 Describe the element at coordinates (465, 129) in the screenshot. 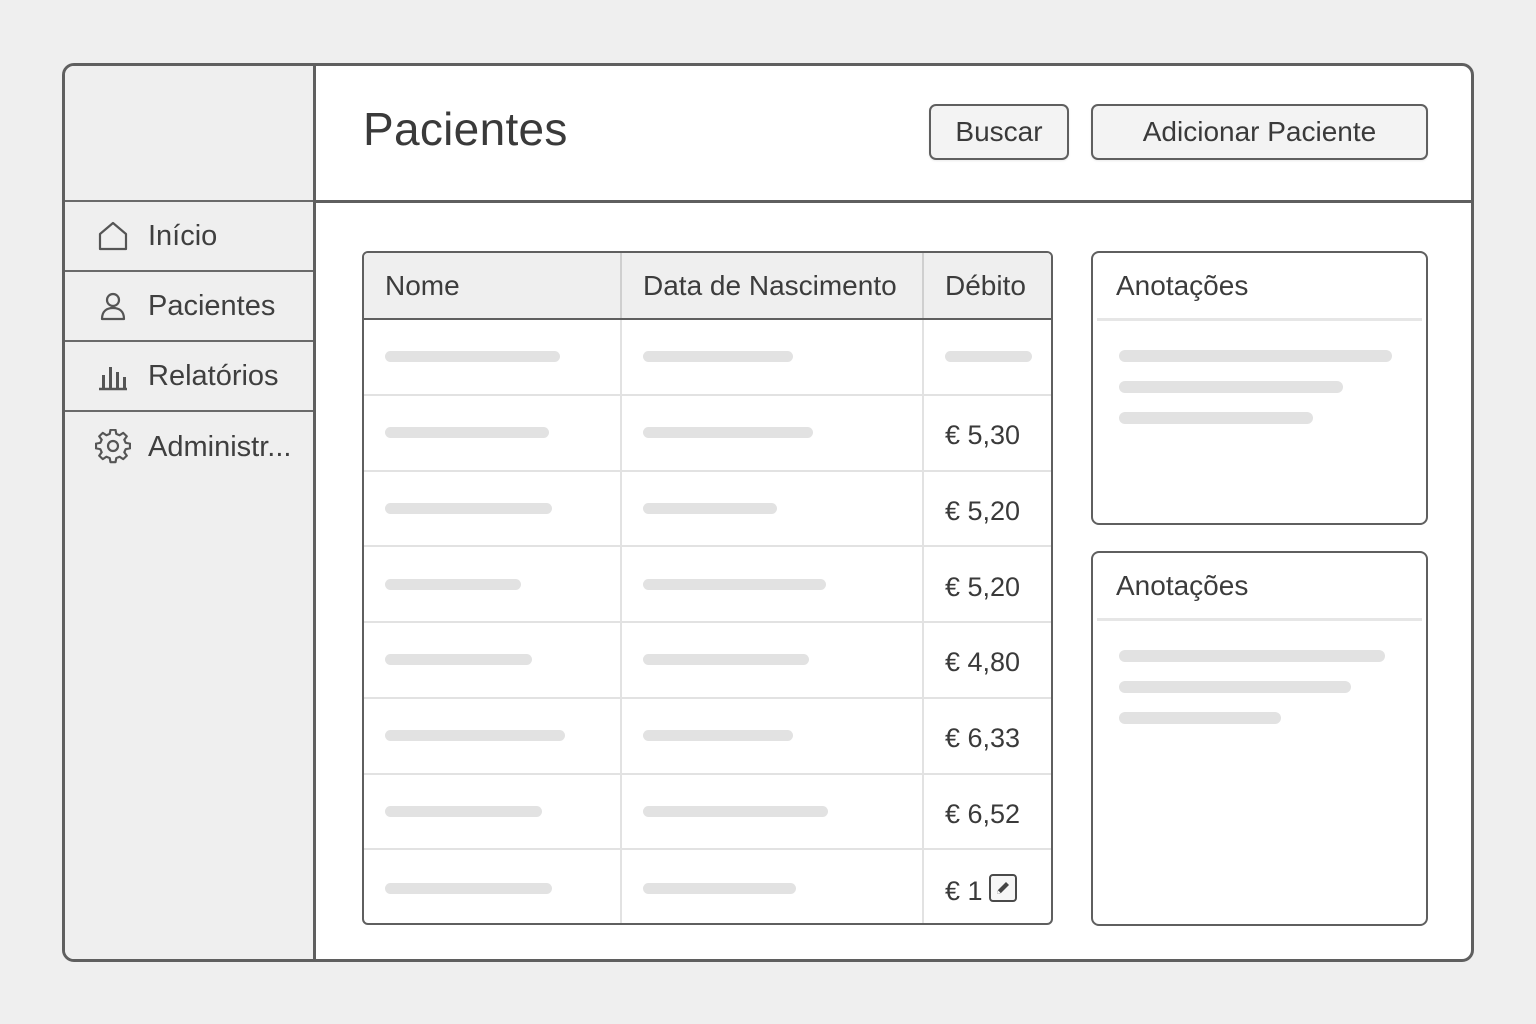

I see `page-title: Pacientes` at that location.